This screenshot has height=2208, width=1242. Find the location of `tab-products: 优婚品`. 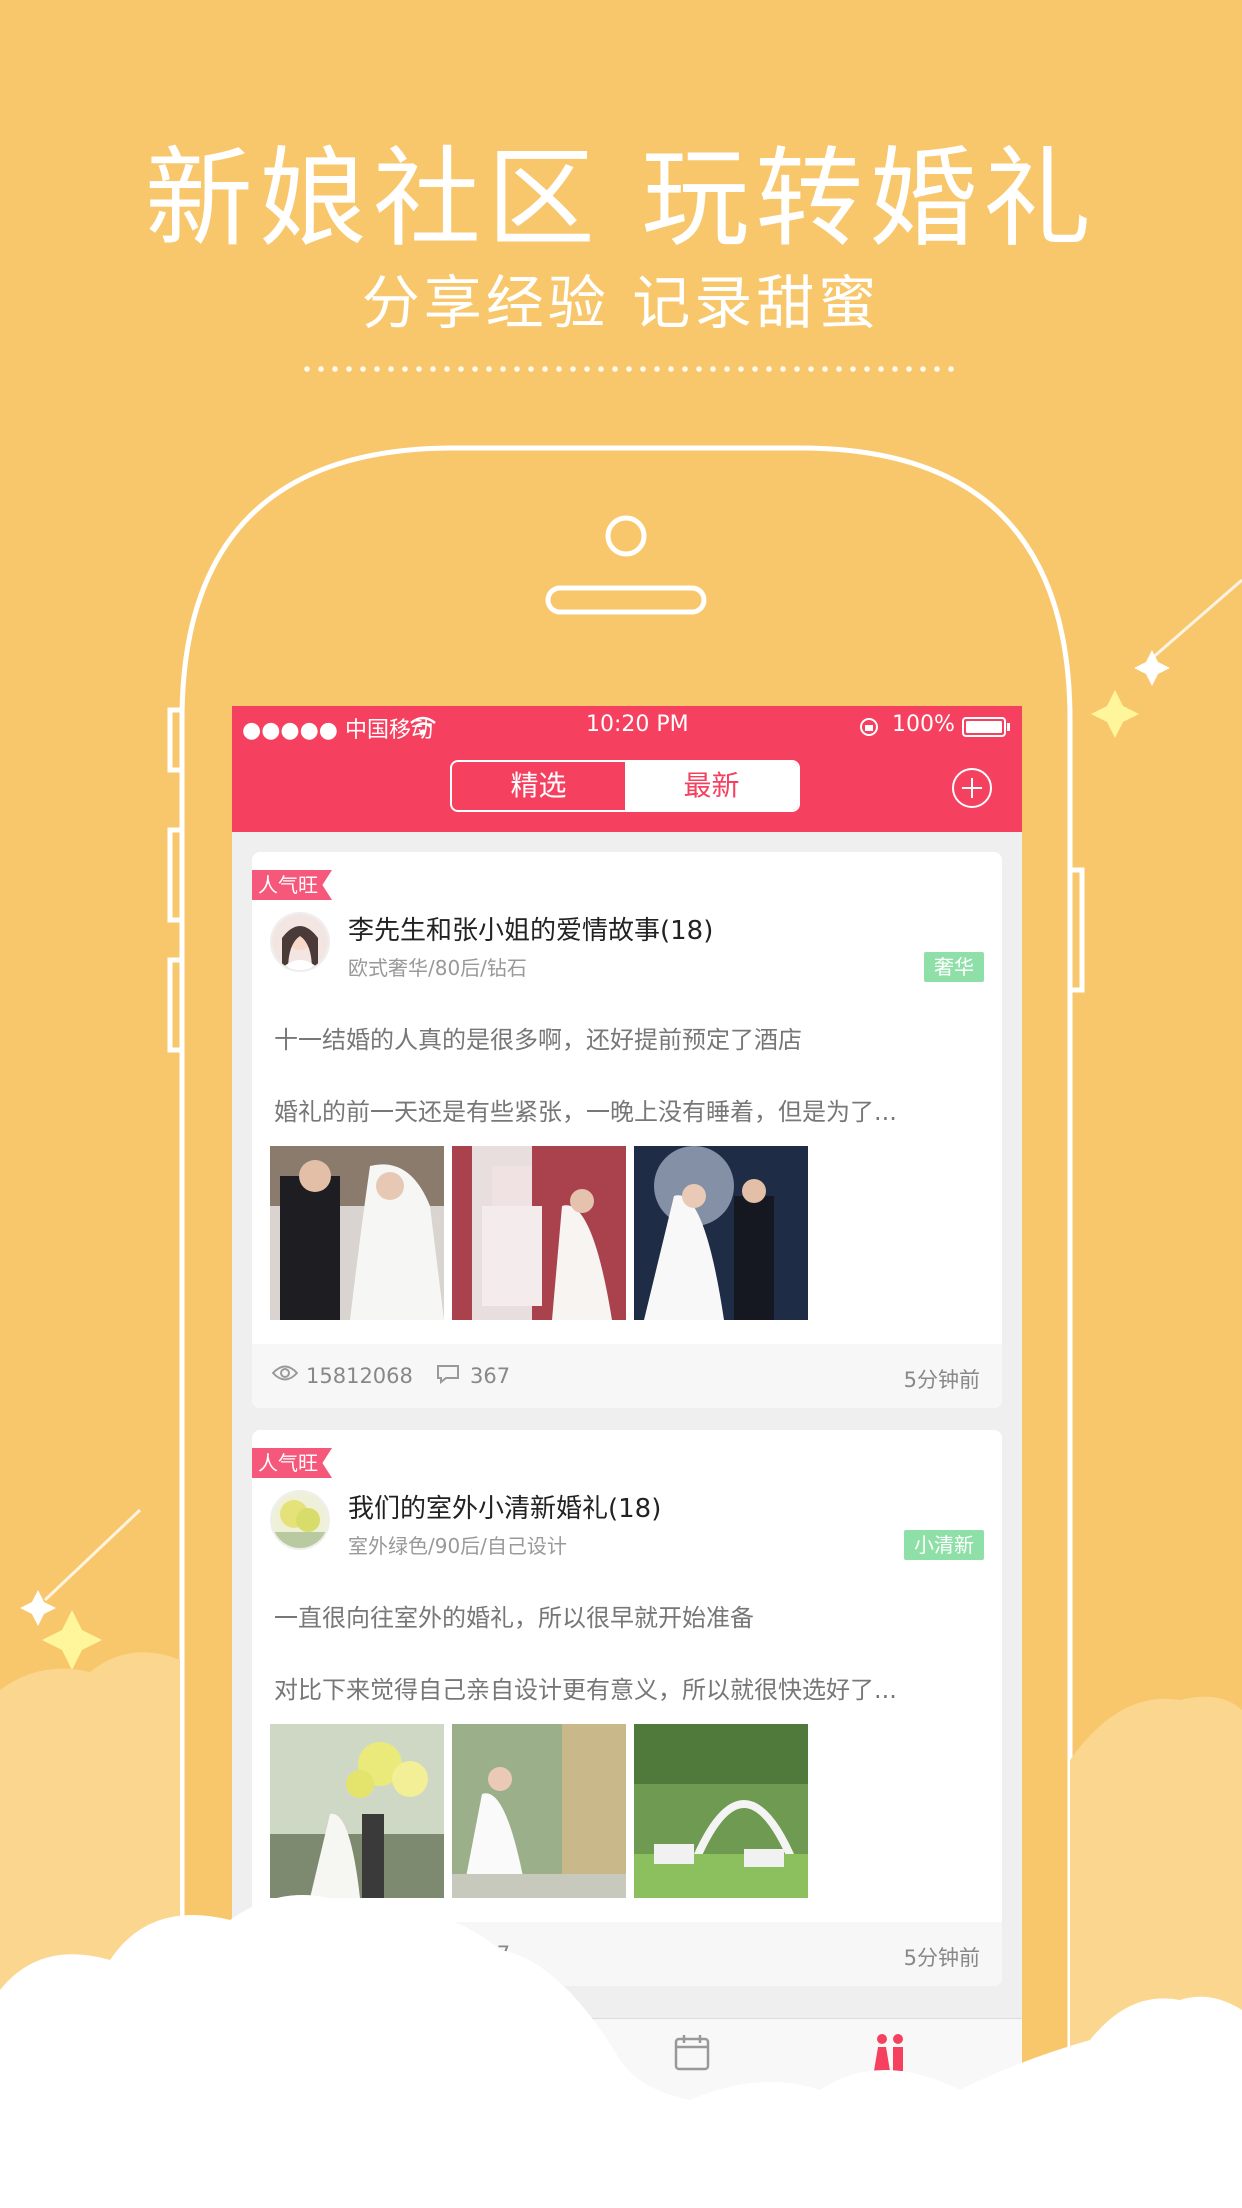

tab-products: 优婚品 is located at coordinates (502, 2069).